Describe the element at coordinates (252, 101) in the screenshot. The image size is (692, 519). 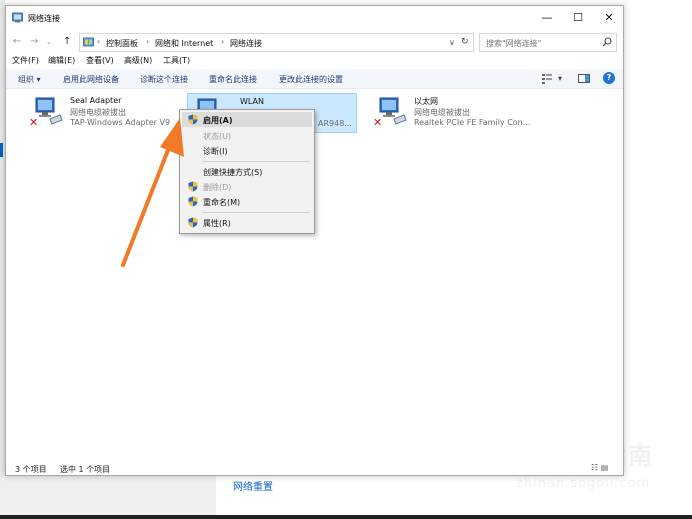
I see `adapter-name: WLAN` at that location.